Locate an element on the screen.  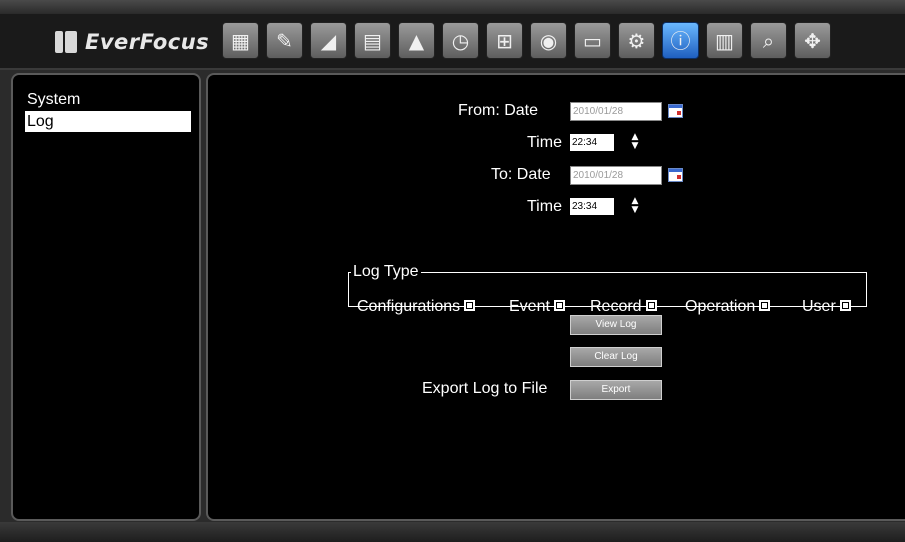
log-type-user: User is located at coordinates (826, 307).